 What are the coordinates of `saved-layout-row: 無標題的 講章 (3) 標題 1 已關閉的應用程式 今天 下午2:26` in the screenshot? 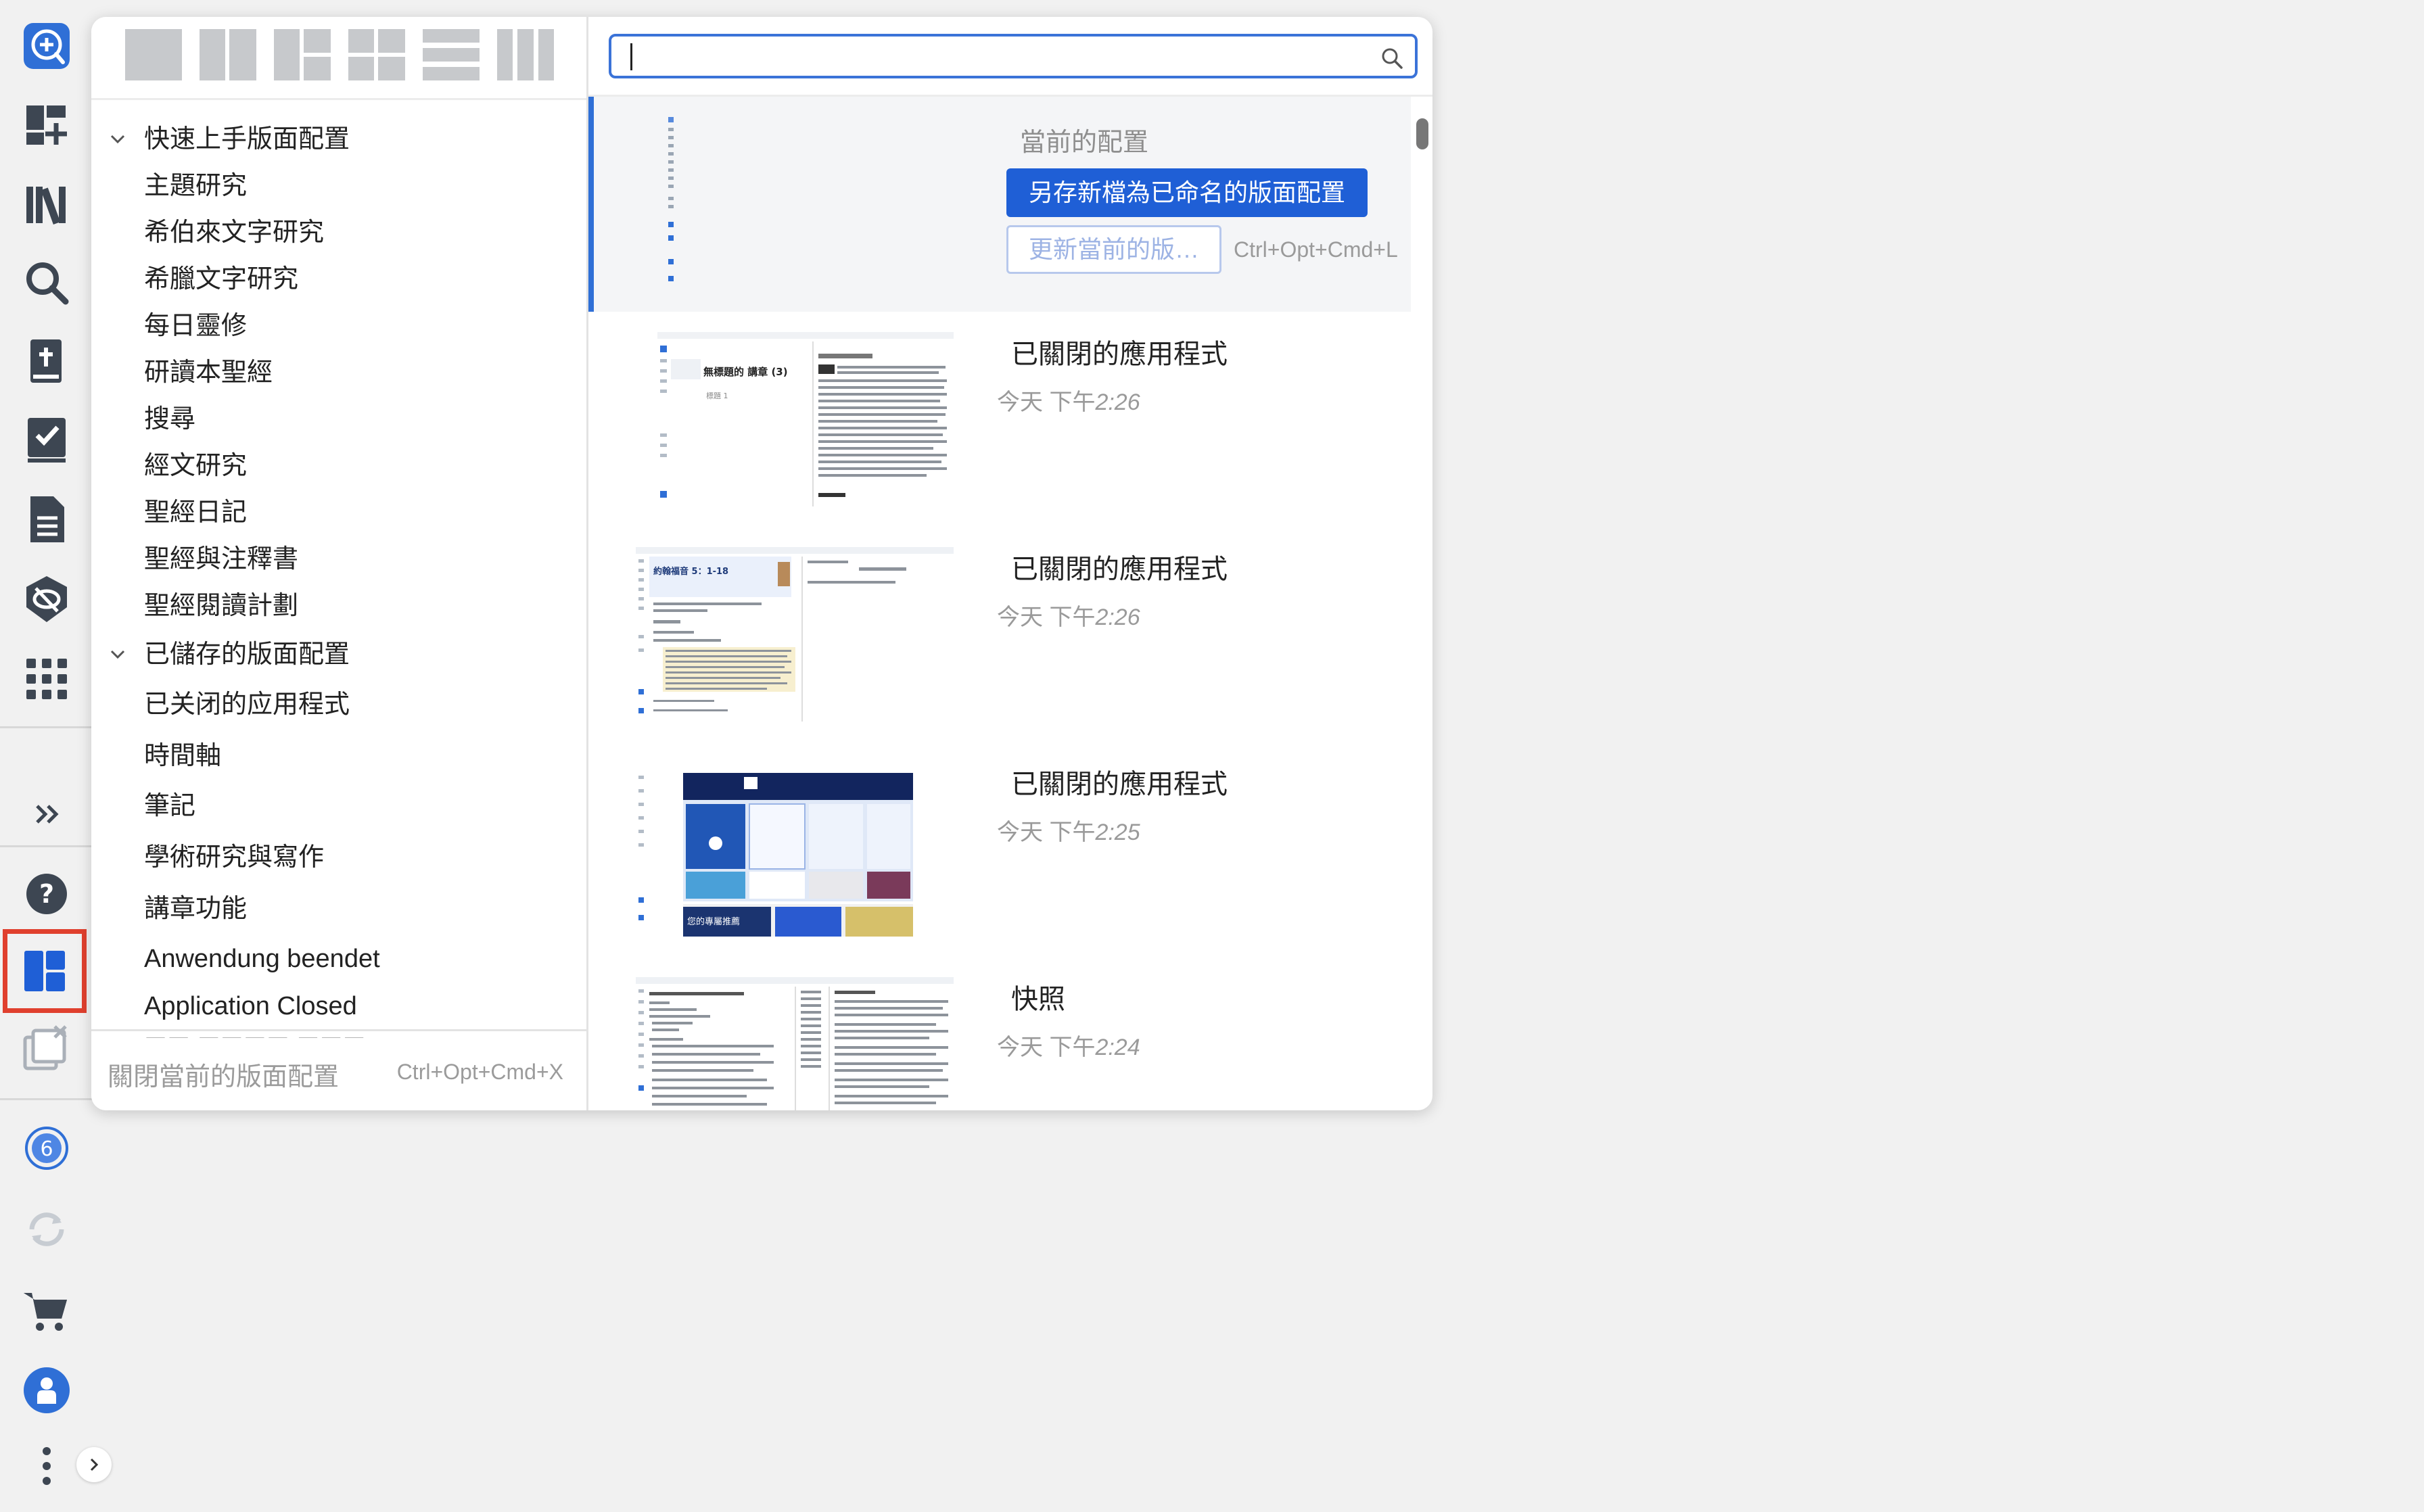 It's located at (999, 419).